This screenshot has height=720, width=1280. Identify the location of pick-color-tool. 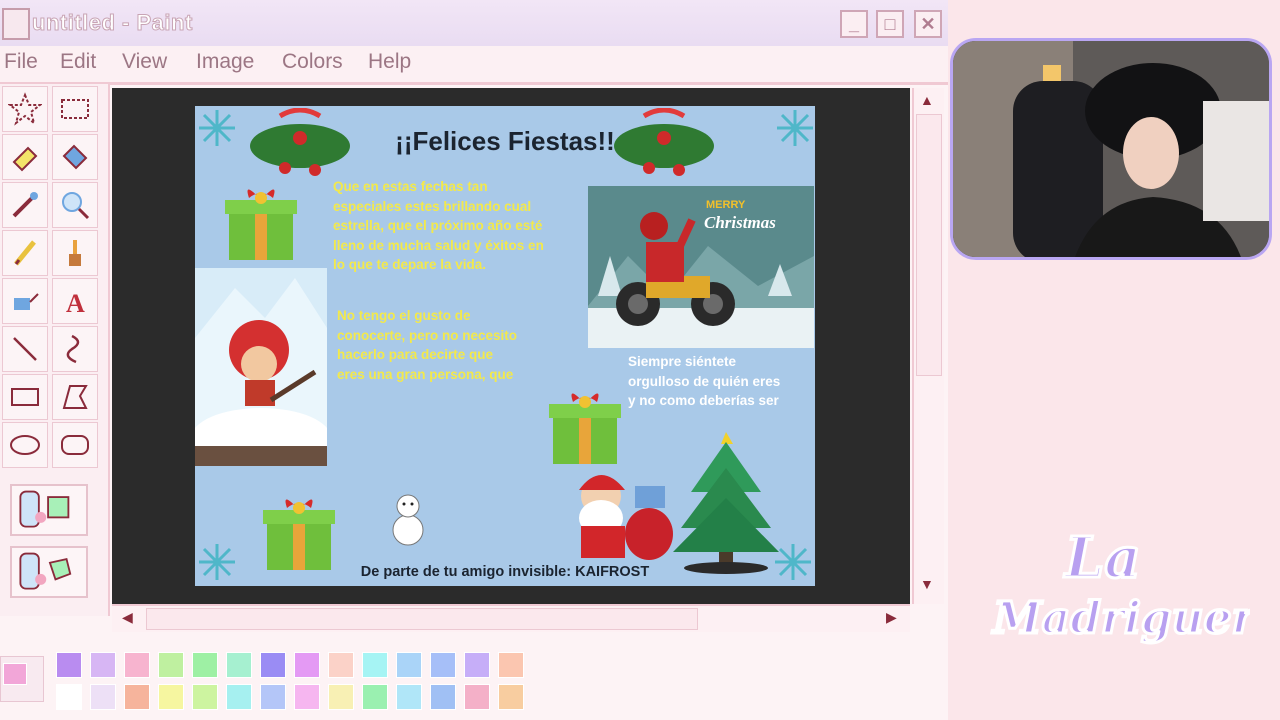
(25, 205).